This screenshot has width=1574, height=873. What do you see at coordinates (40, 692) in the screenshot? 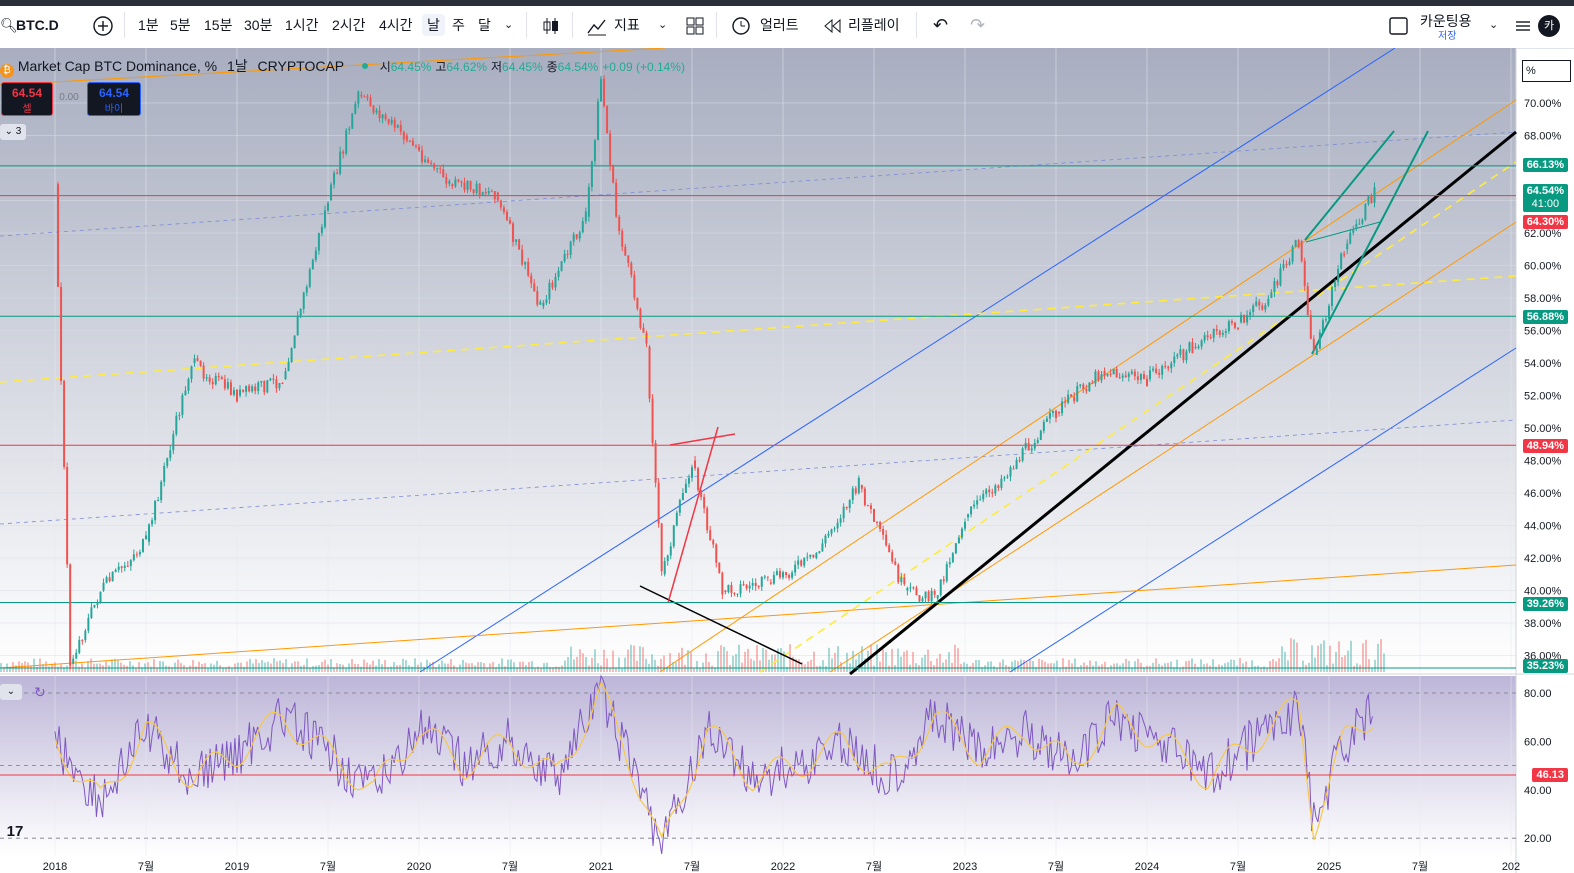
I see `rsi-settings-icon: ↻` at bounding box center [40, 692].